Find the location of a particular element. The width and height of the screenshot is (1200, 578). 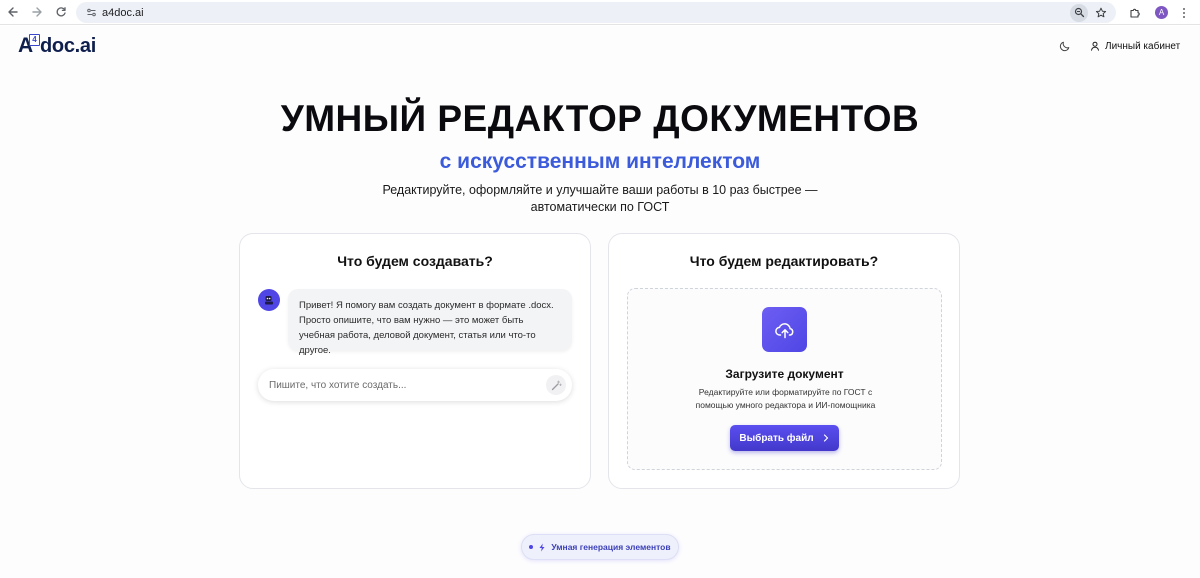

browser-toolbar: a4doc.ai A is located at coordinates (600, 12).